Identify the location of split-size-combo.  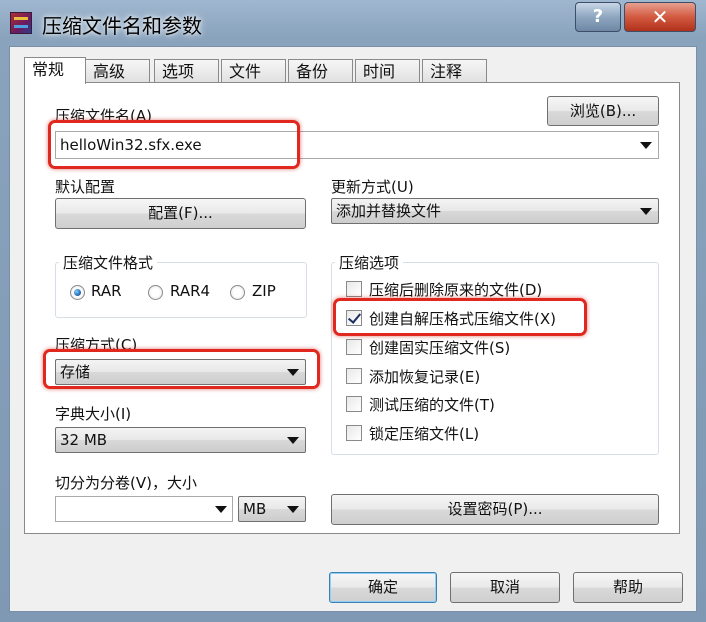
(144, 509).